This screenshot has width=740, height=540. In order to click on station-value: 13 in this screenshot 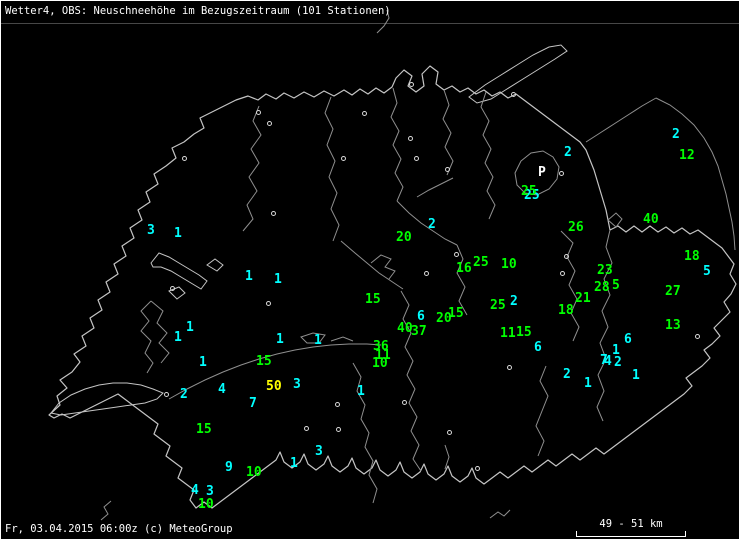, I will do `click(673, 325)`.